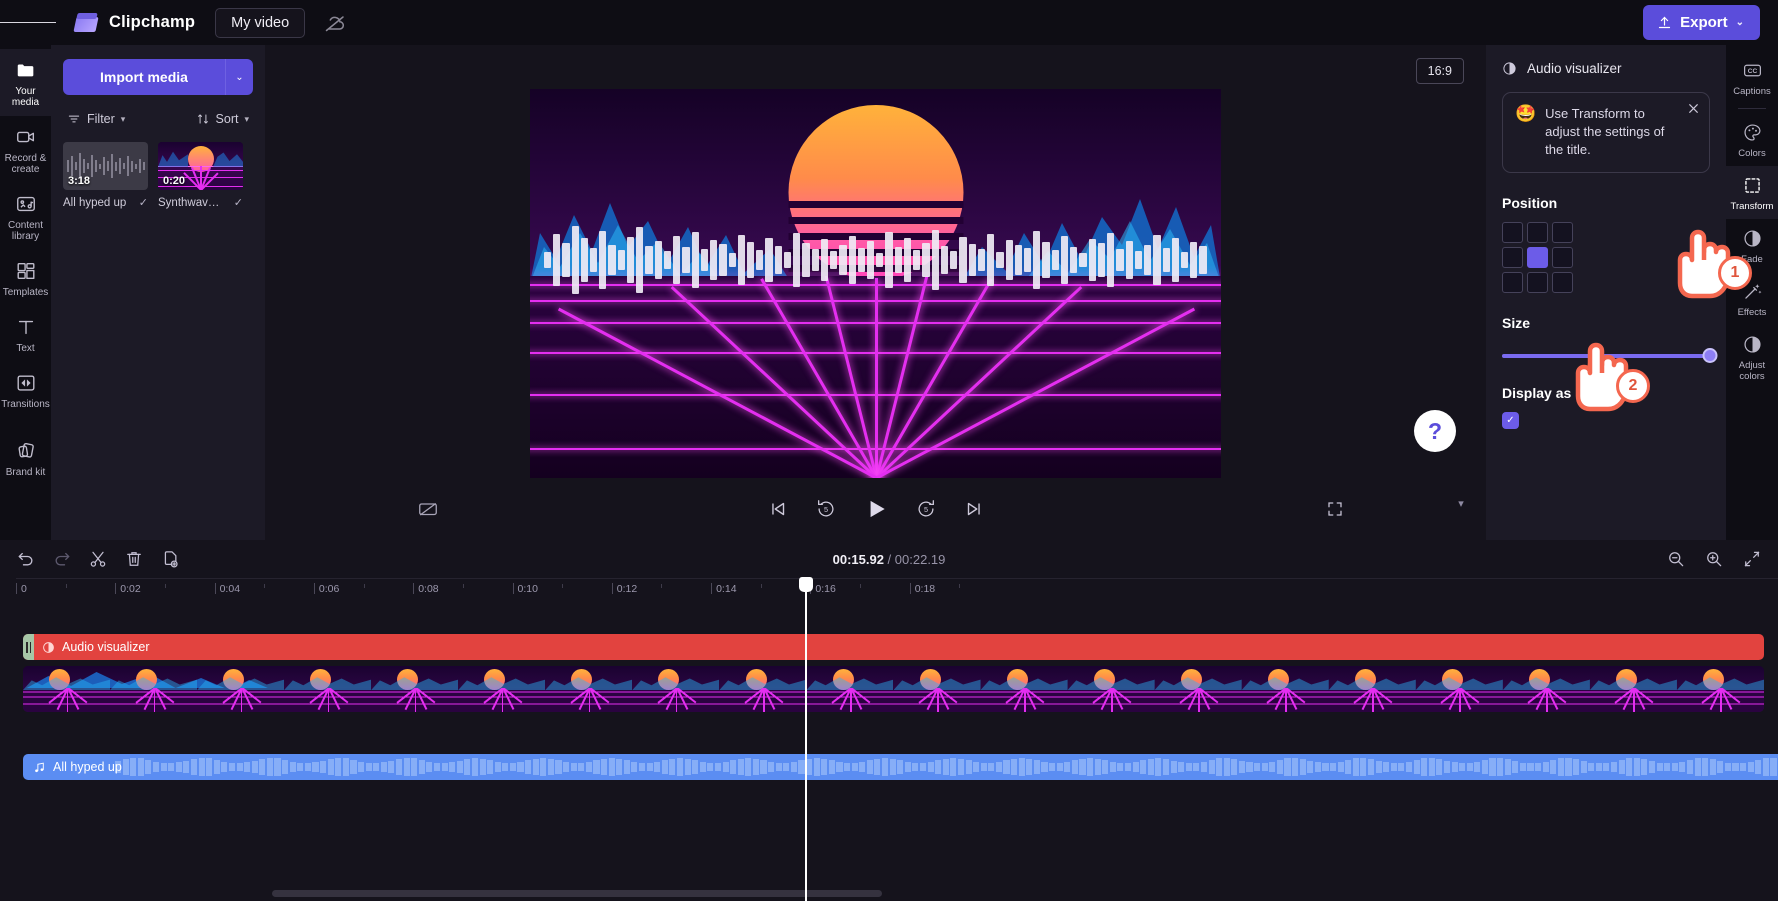 Image resolution: width=1778 pixels, height=901 pixels. Describe the element at coordinates (1439, 71) in the screenshot. I see `aspect-ratio-button: 16:9` at that location.